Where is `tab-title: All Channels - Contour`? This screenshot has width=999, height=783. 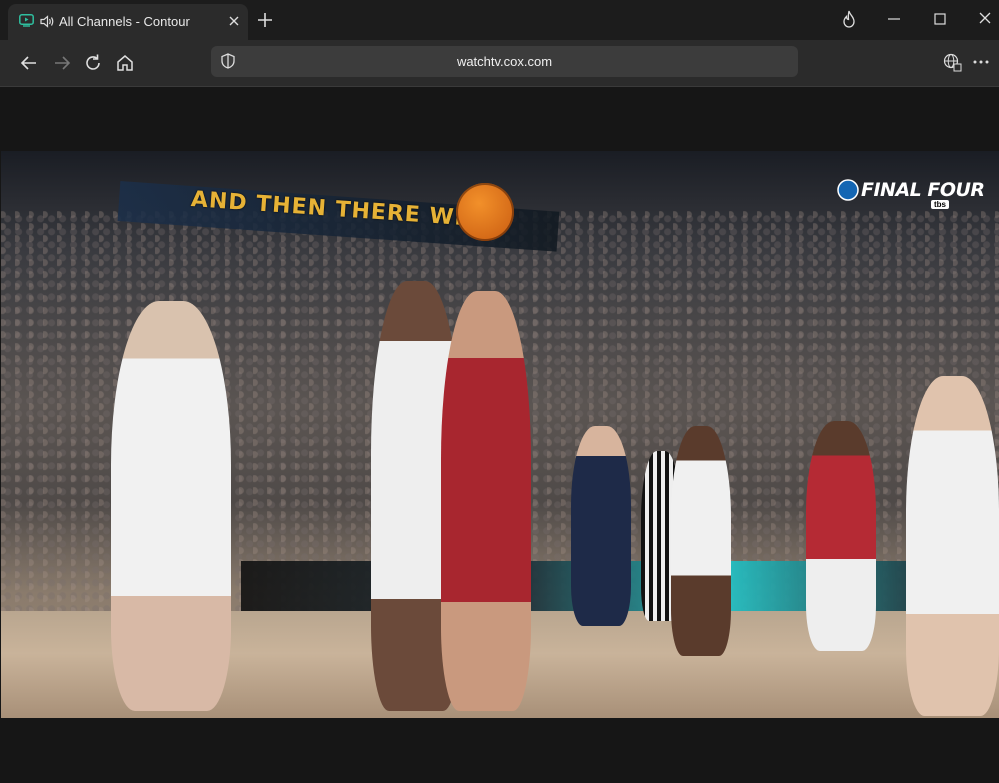 tab-title: All Channels - Contour is located at coordinates (124, 21).